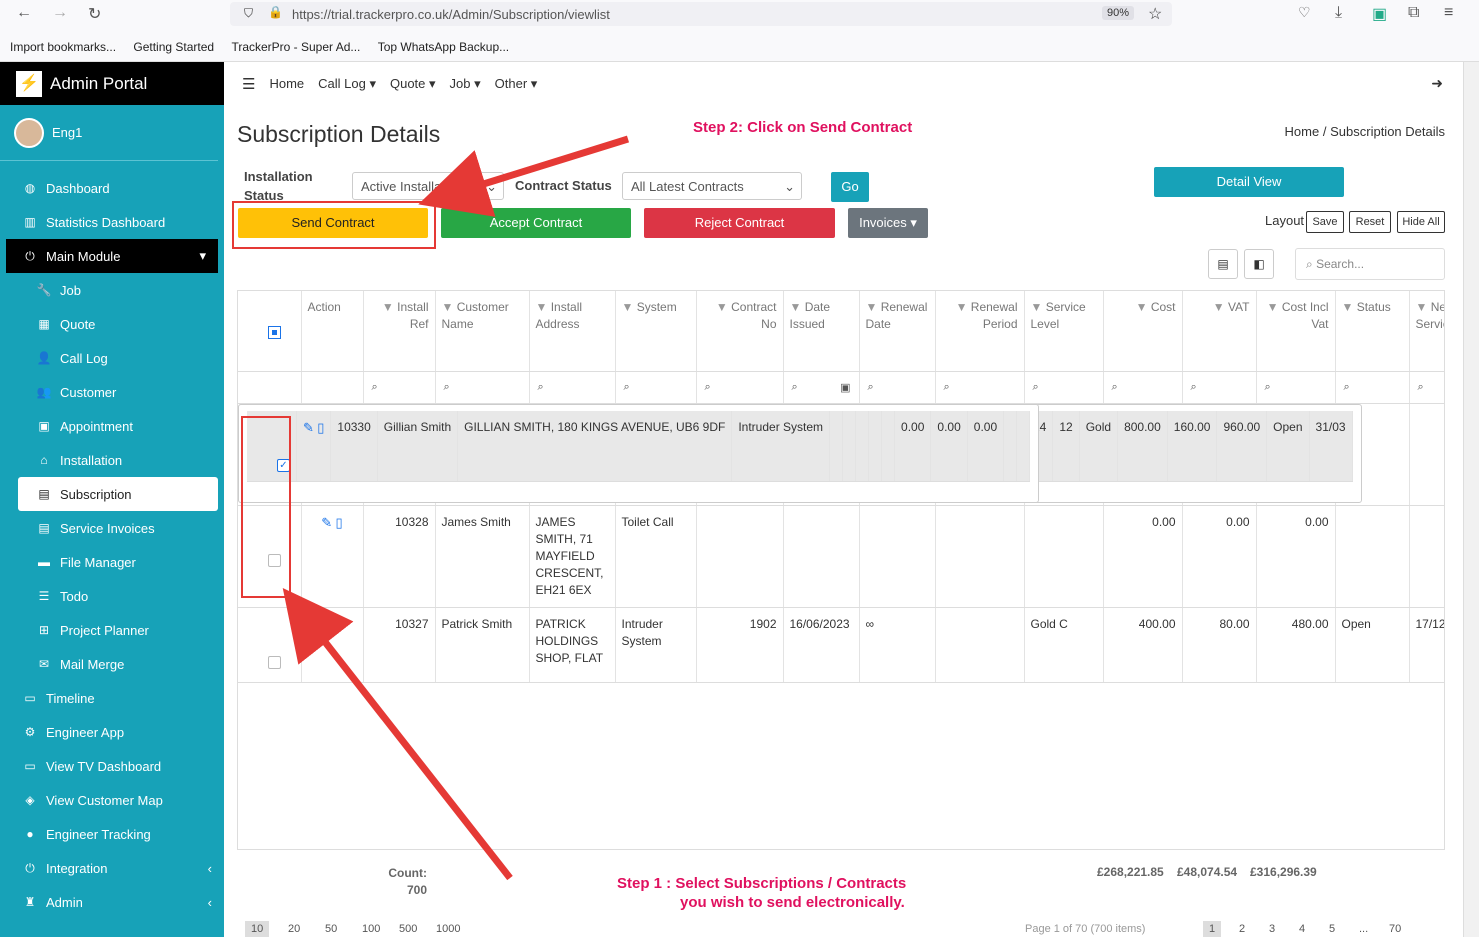  What do you see at coordinates (845, 387) in the screenshot?
I see `calendar-icon: ▣` at bounding box center [845, 387].